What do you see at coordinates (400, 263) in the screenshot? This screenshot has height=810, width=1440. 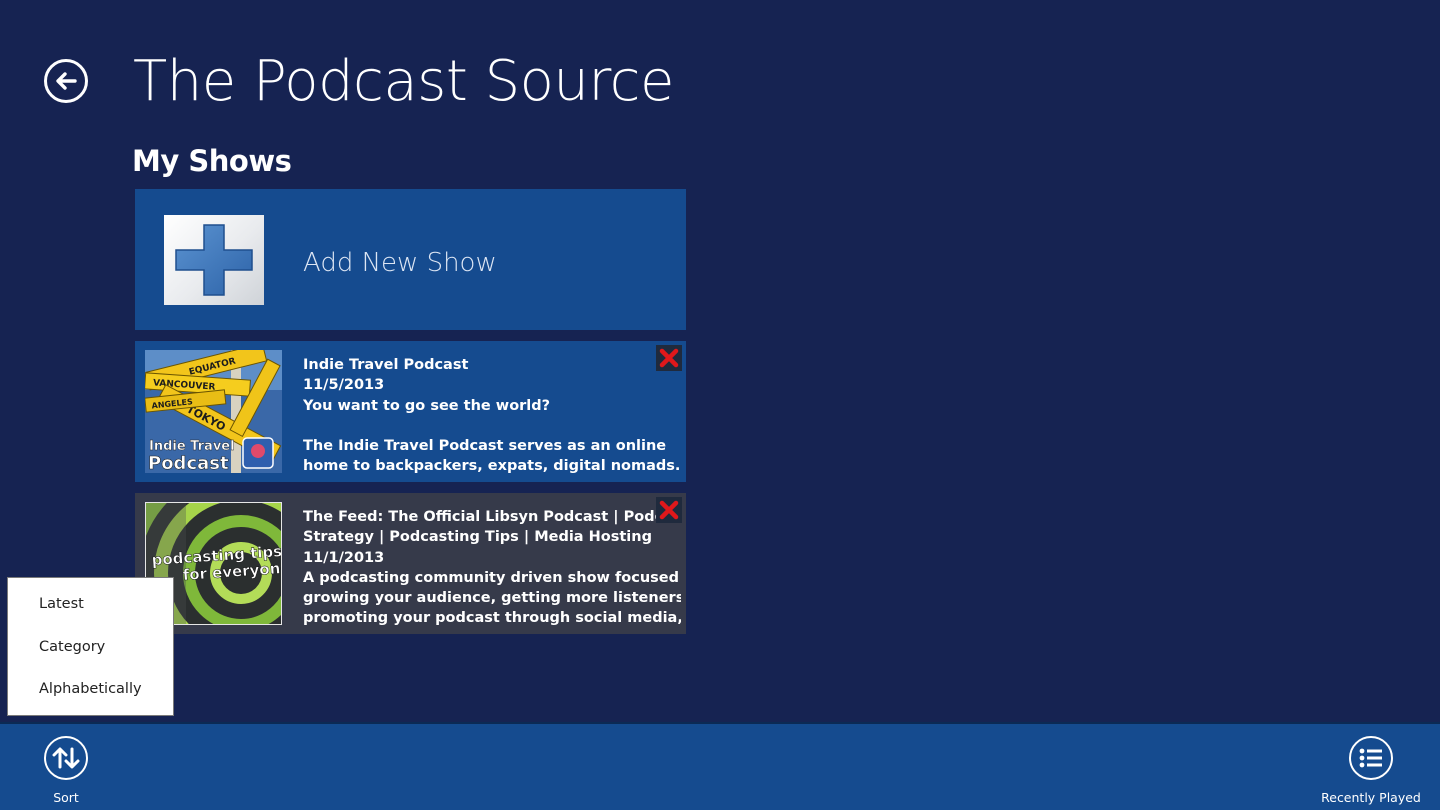 I see `add-new-show-label: Add New Show` at bounding box center [400, 263].